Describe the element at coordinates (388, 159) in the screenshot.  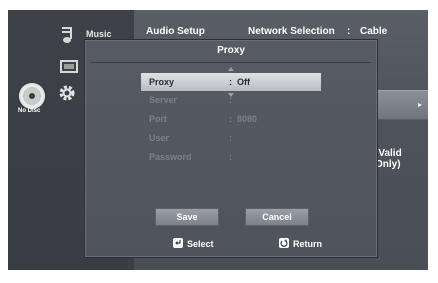
I see `valid-only-label: (Valid Only)` at that location.